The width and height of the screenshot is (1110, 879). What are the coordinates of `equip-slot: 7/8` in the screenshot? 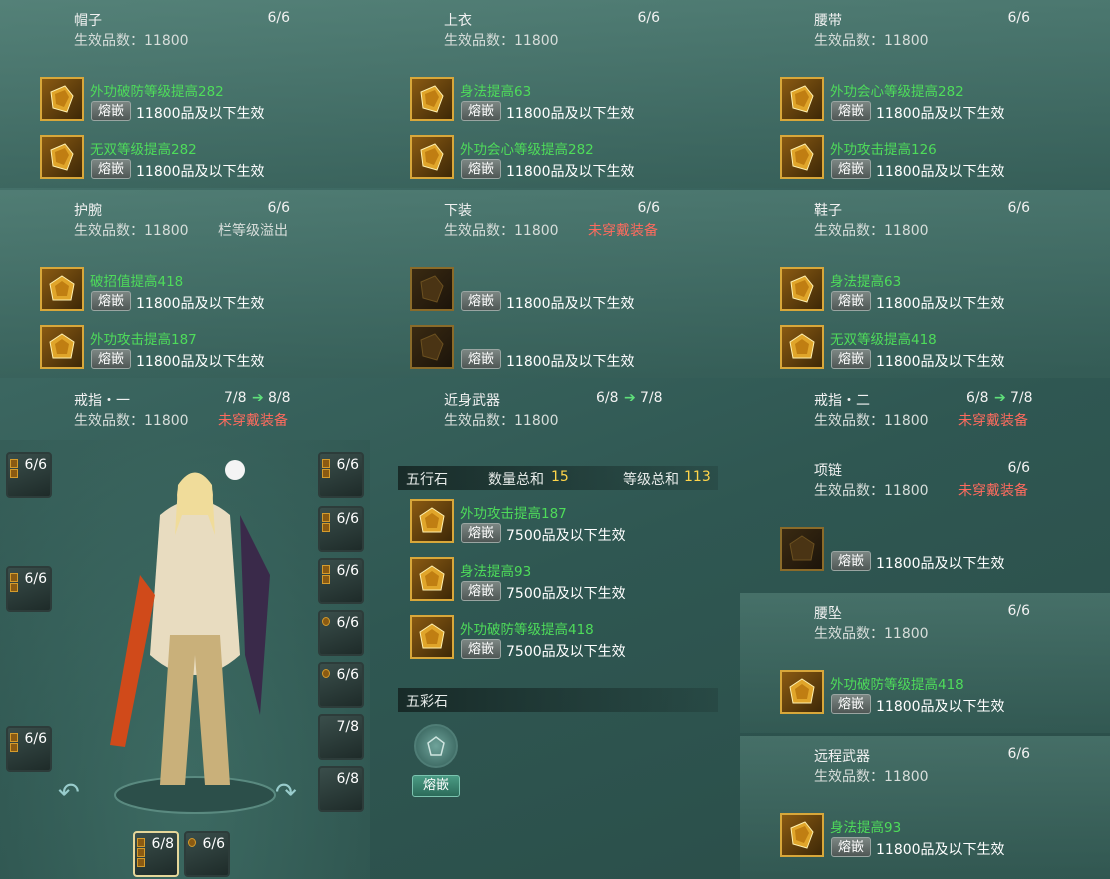 It's located at (341, 737).